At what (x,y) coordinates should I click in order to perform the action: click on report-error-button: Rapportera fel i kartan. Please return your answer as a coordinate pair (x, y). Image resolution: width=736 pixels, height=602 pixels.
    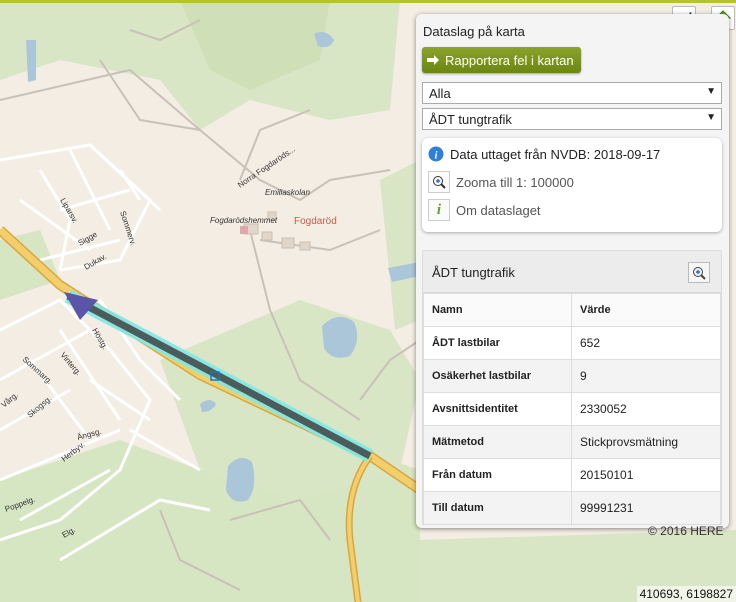
    Looking at the image, I should click on (501, 60).